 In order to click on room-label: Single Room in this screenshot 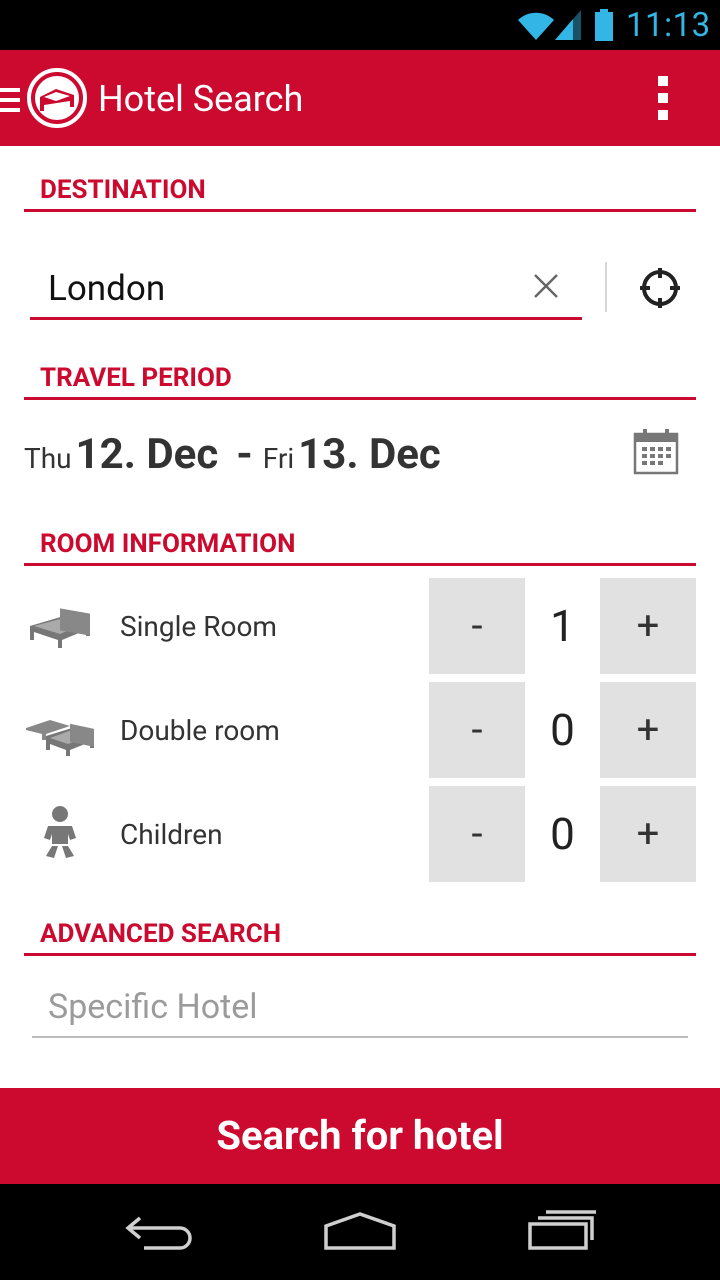, I will do `click(198, 626)`.